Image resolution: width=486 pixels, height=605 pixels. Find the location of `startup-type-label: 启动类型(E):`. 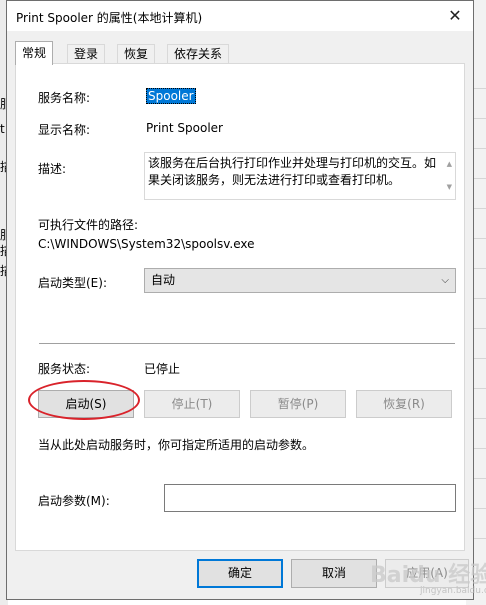

startup-type-label: 启动类型(E): is located at coordinates (72, 283).